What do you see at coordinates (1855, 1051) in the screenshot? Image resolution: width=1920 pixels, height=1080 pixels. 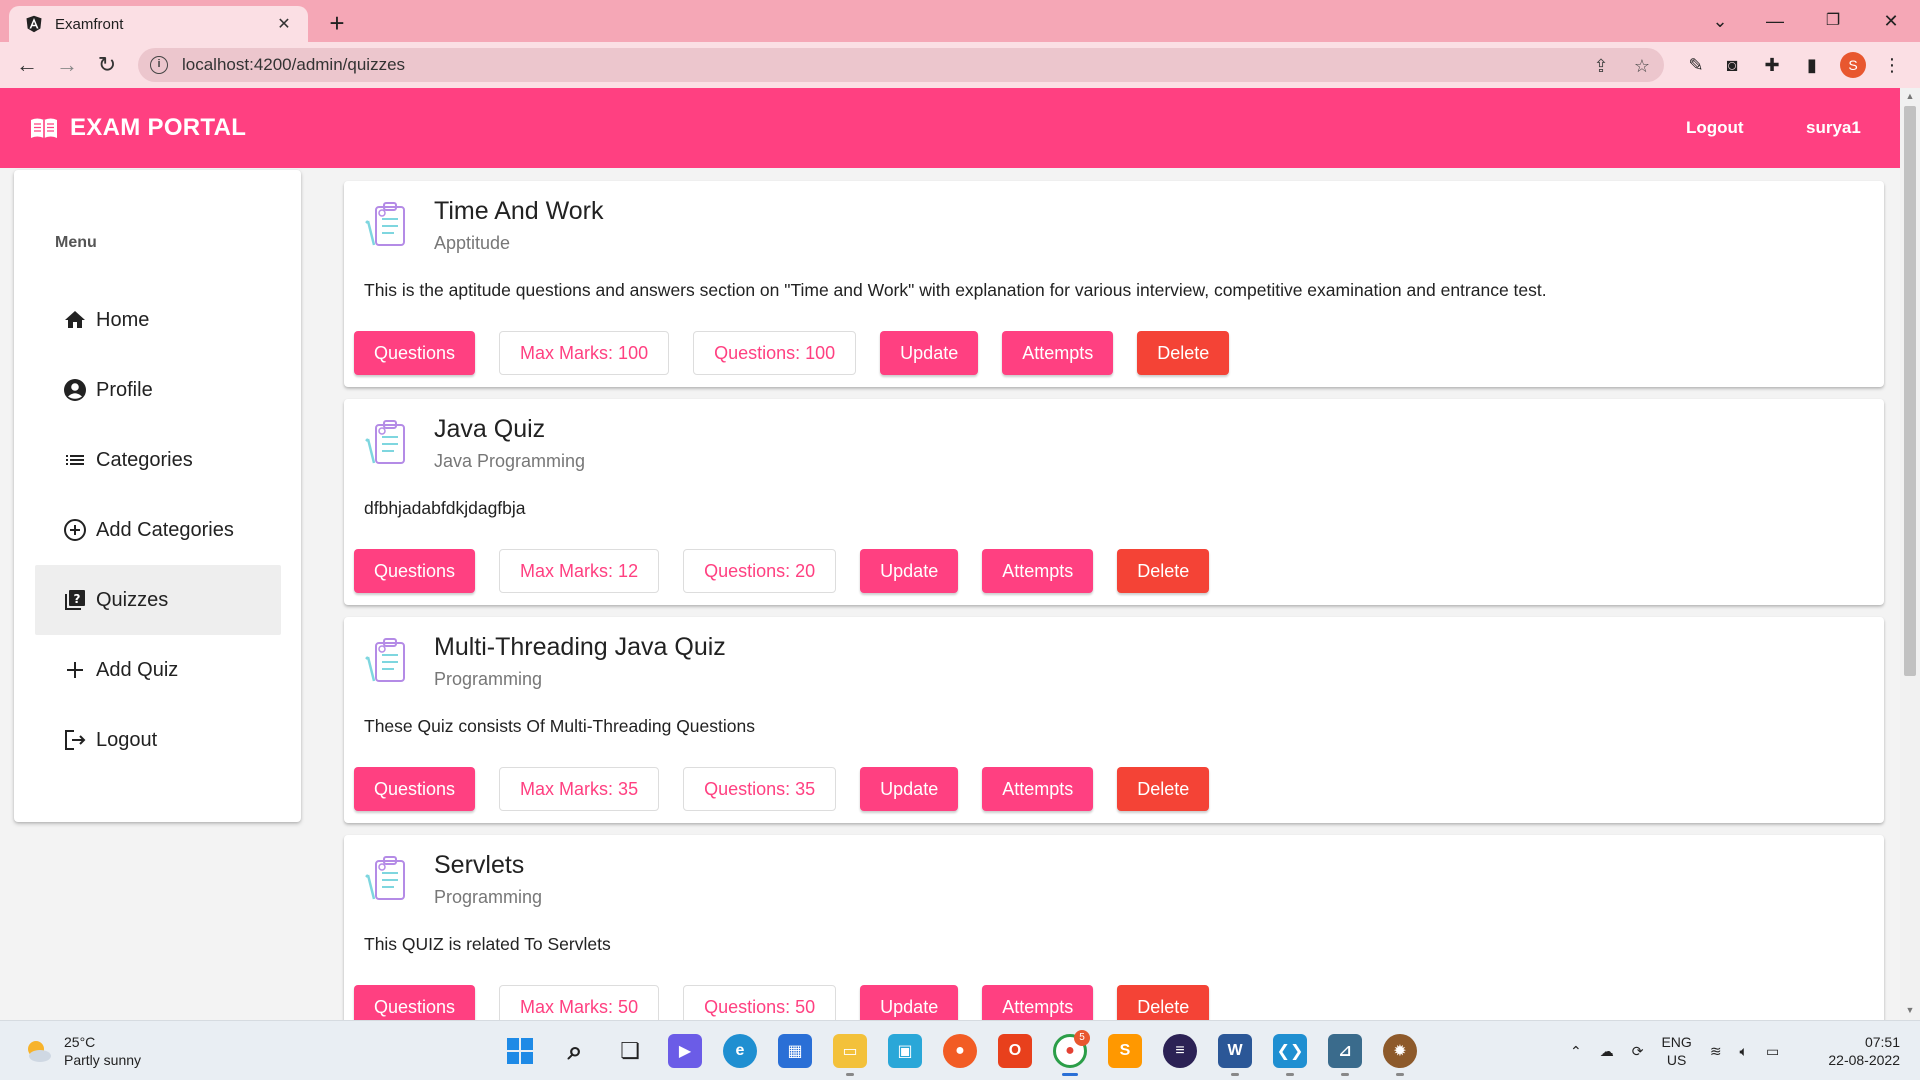 I see `system-clock: 07:51 22-08-2022` at bounding box center [1855, 1051].